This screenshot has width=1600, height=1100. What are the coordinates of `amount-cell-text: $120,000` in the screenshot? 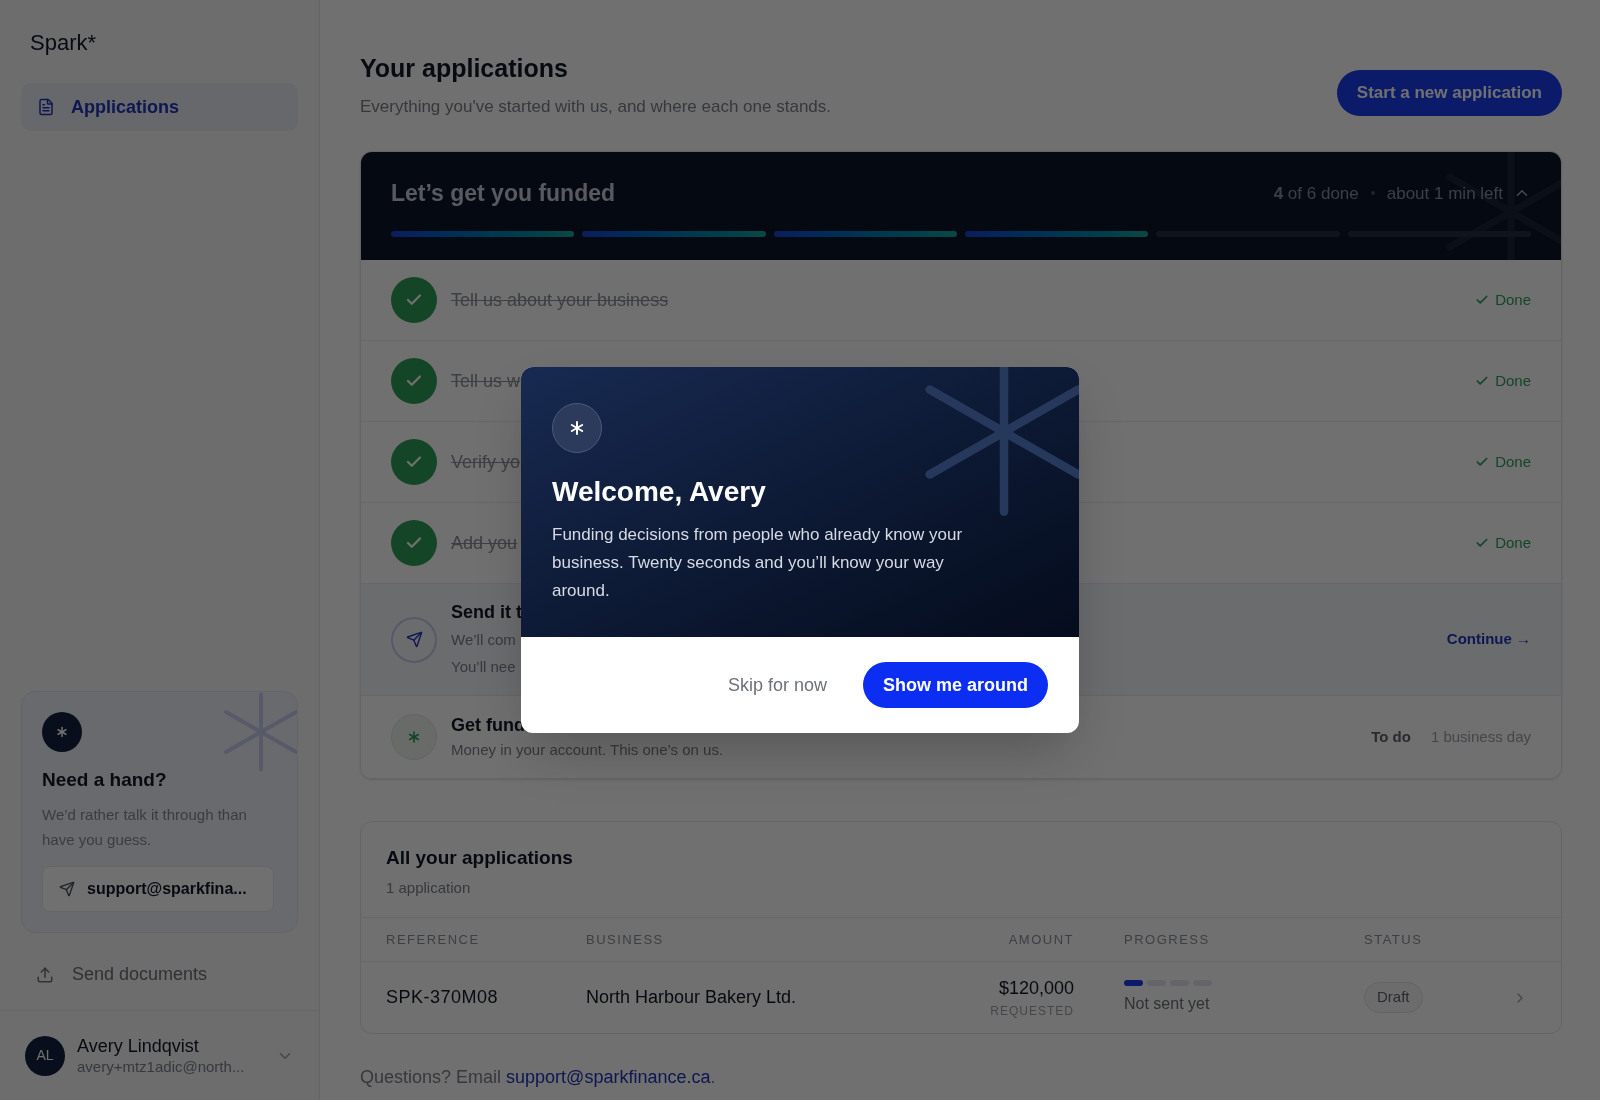 It's located at (1036, 988).